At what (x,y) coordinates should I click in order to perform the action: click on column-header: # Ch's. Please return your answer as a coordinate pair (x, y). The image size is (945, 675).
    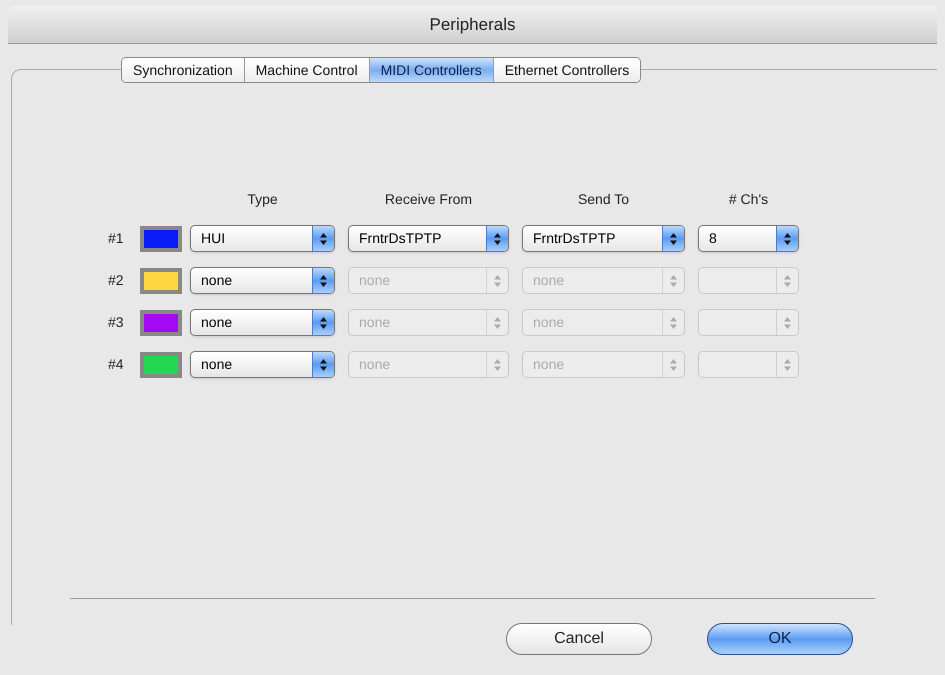
    Looking at the image, I should click on (749, 199).